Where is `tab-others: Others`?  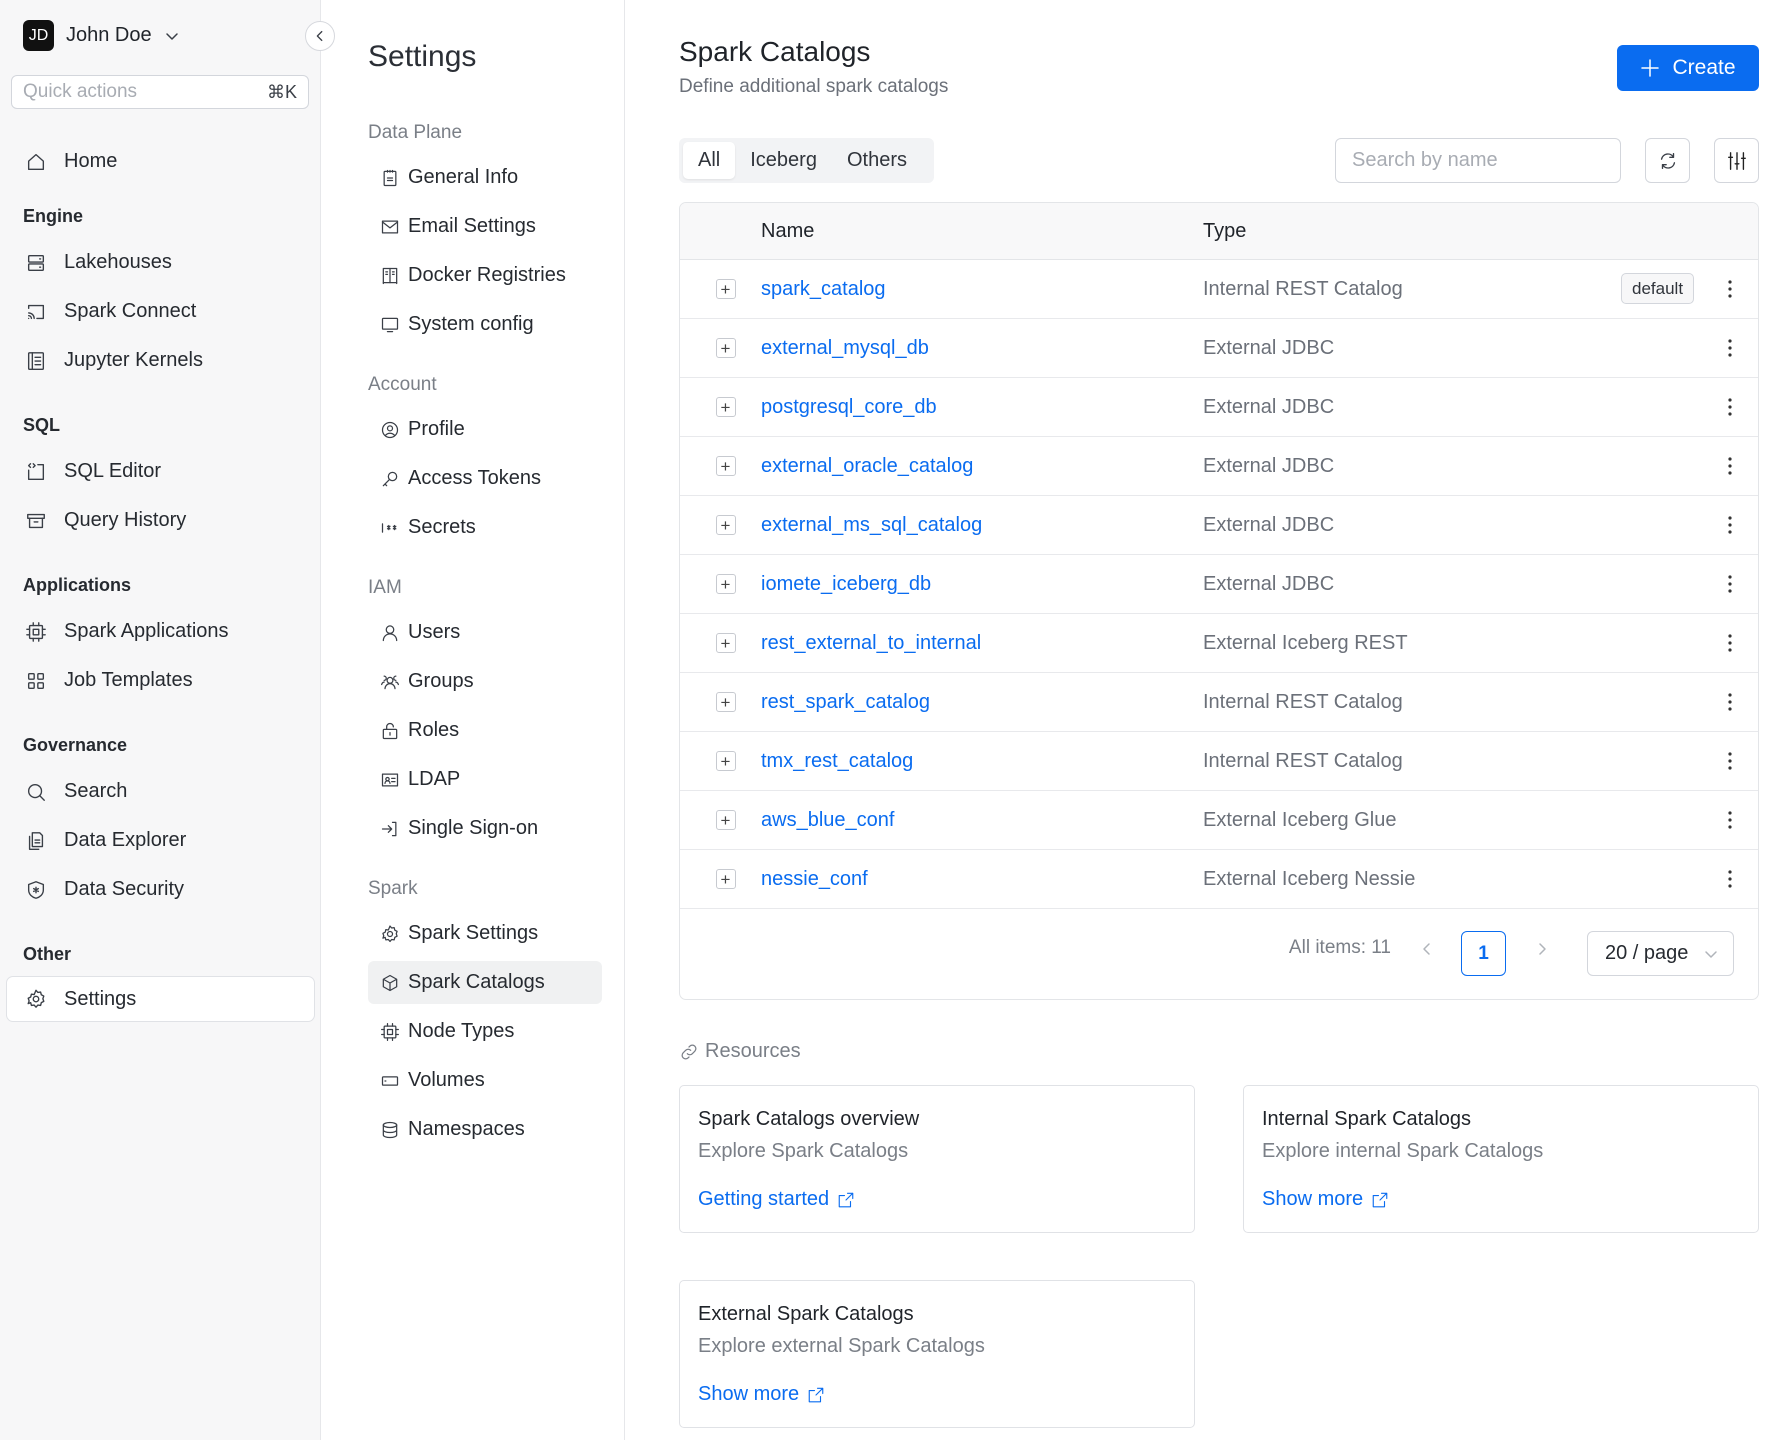 tab-others: Others is located at coordinates (877, 160).